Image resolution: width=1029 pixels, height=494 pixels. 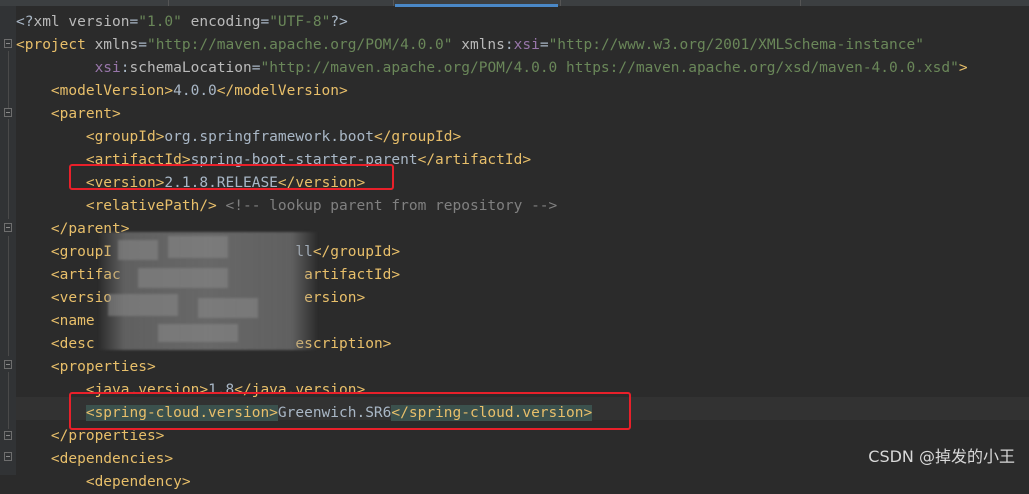 I want to click on code-token: <relativePath/>, so click(x=151, y=206).